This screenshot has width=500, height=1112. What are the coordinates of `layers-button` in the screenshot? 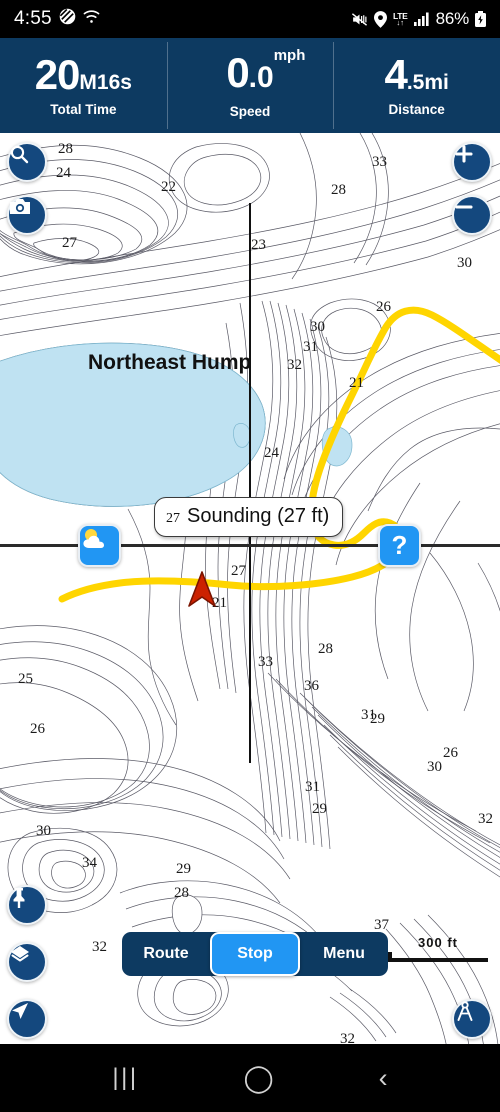 It's located at (27, 962).